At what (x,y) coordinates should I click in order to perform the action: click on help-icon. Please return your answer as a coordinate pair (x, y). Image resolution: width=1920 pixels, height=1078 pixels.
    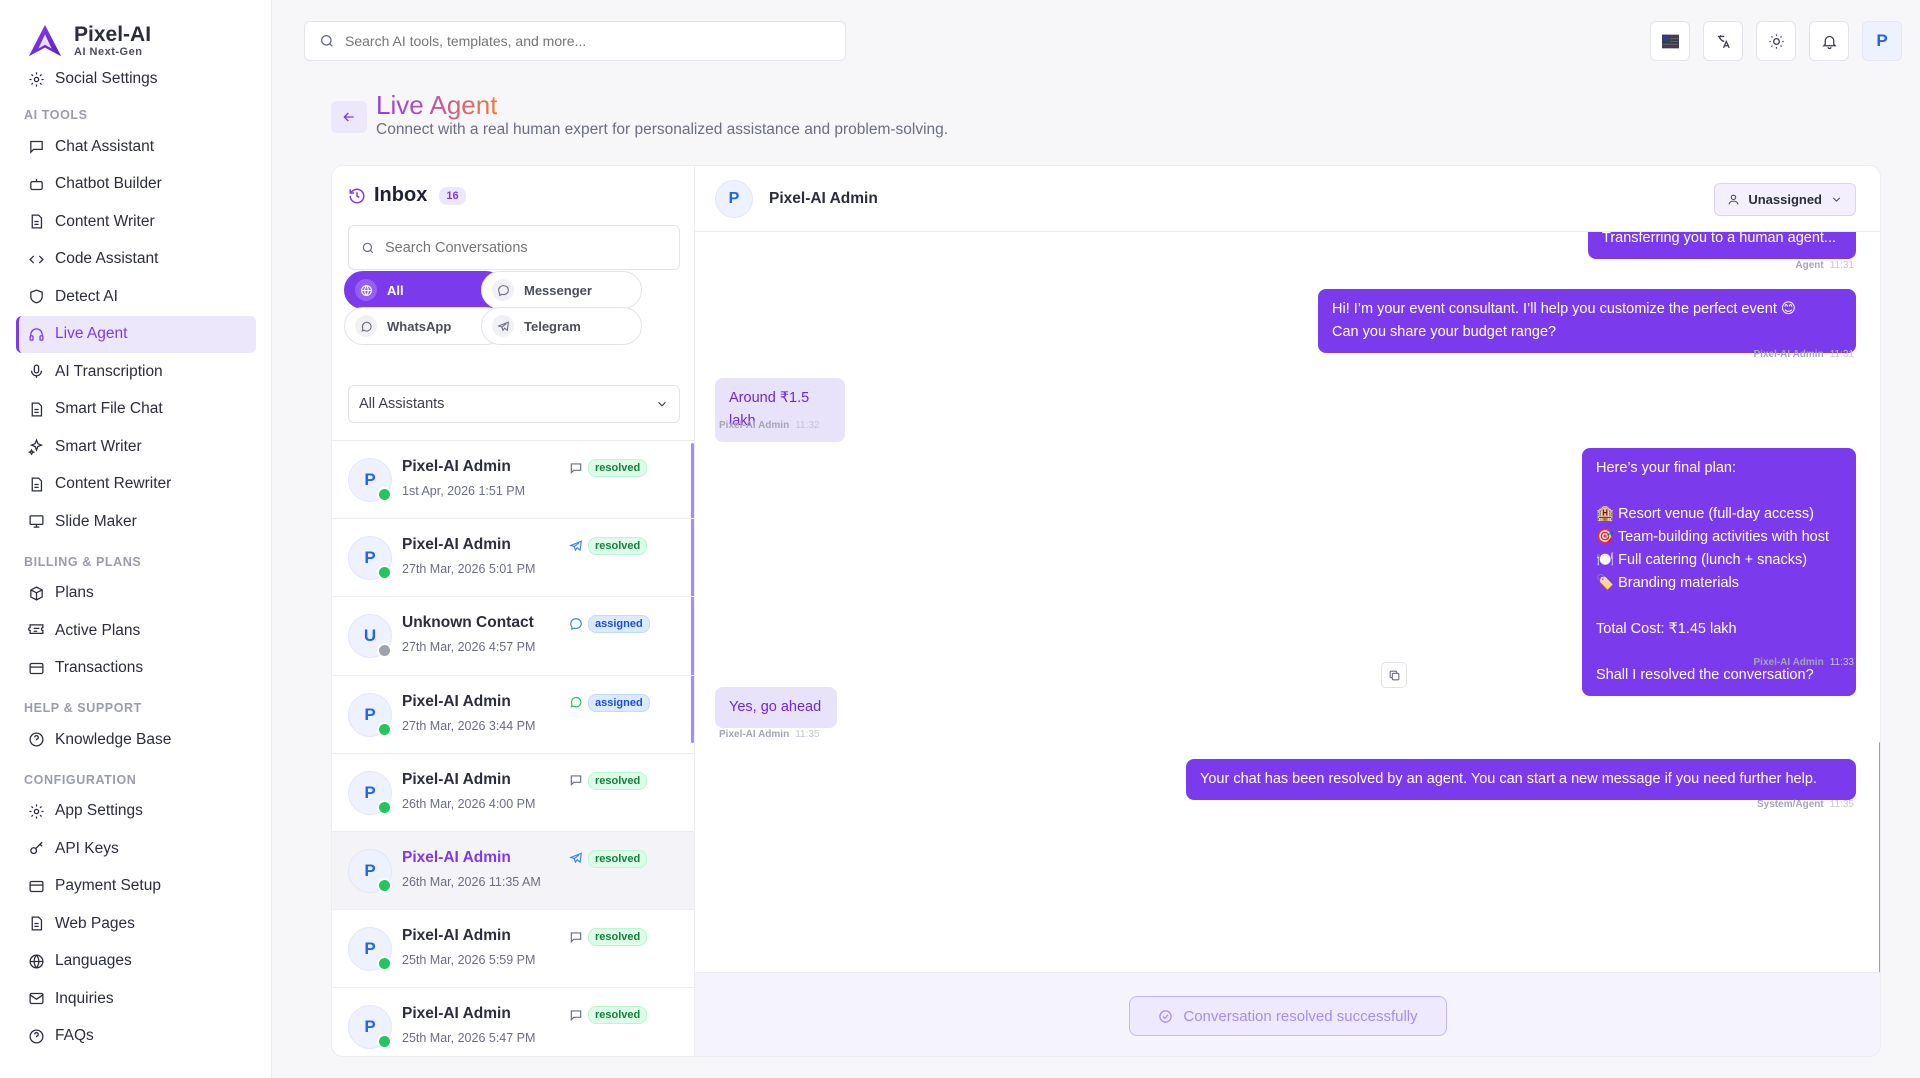
    Looking at the image, I should click on (36, 1036).